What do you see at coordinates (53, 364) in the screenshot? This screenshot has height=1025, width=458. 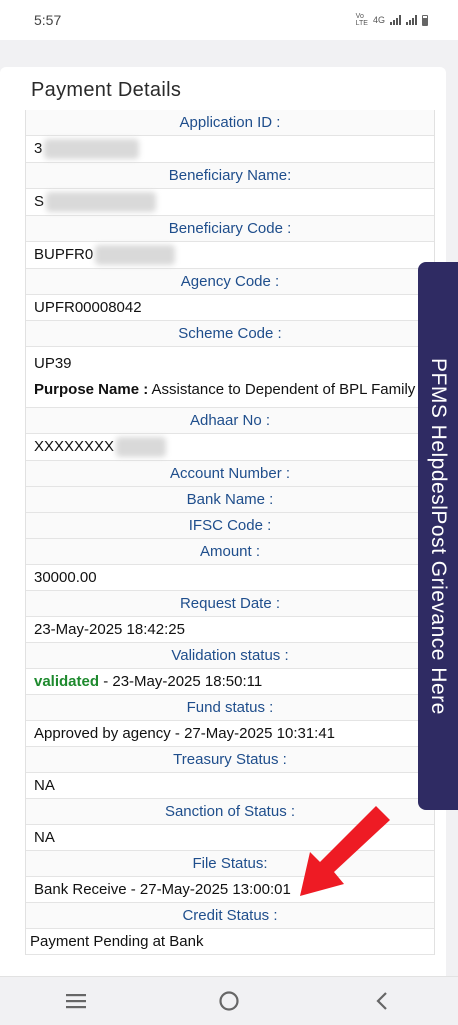 I see `scheme-code-value: UP39` at bounding box center [53, 364].